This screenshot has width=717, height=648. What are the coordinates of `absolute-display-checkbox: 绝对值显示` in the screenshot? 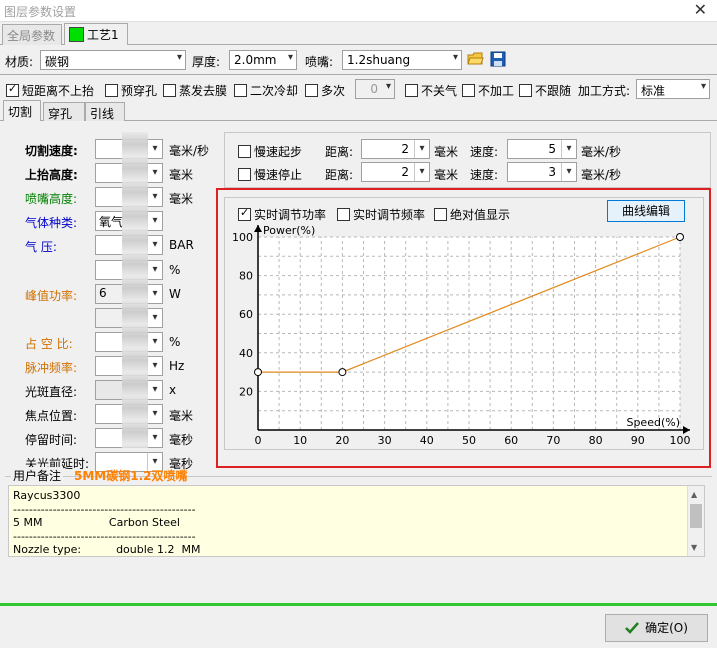 It's located at (472, 214).